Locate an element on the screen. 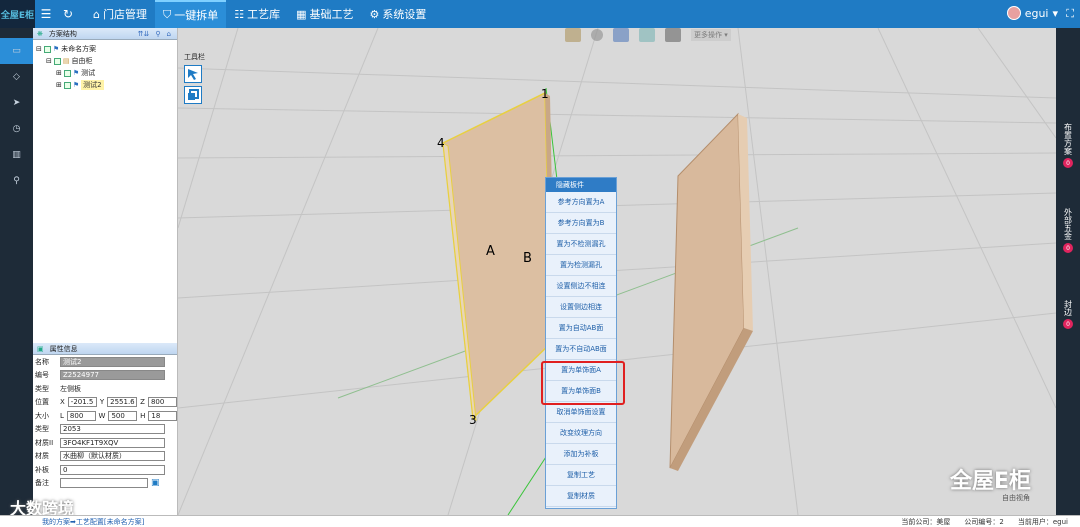  nav-basic-process: ▦ 基础工艺 is located at coordinates (324, 14).